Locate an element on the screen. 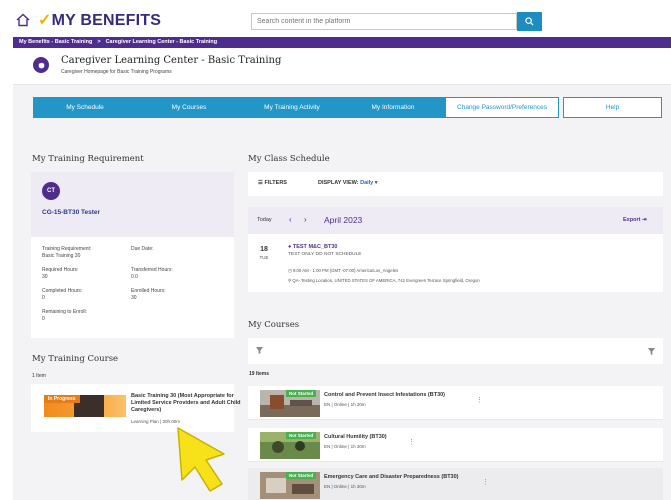  due-date-field: Due Date: is located at coordinates (142, 249).